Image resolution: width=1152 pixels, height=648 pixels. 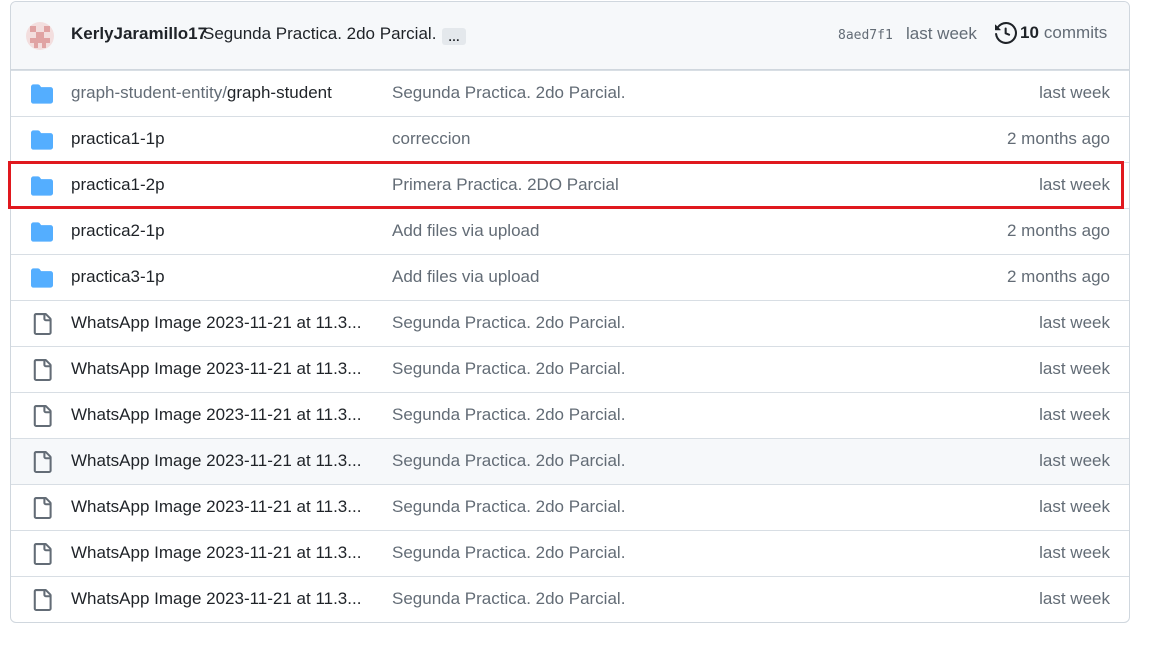 What do you see at coordinates (118, 276) in the screenshot?
I see `file-name-text: practica3-1p` at bounding box center [118, 276].